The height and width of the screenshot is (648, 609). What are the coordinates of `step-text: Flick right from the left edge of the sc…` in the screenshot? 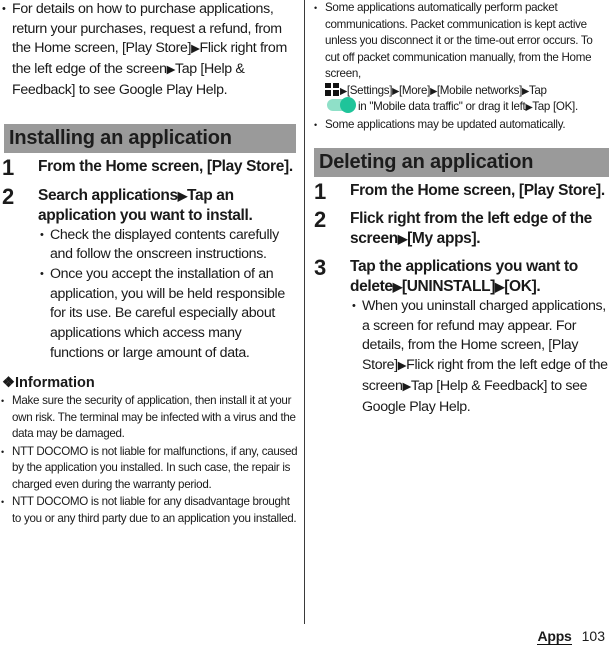 It's located at (479, 229).